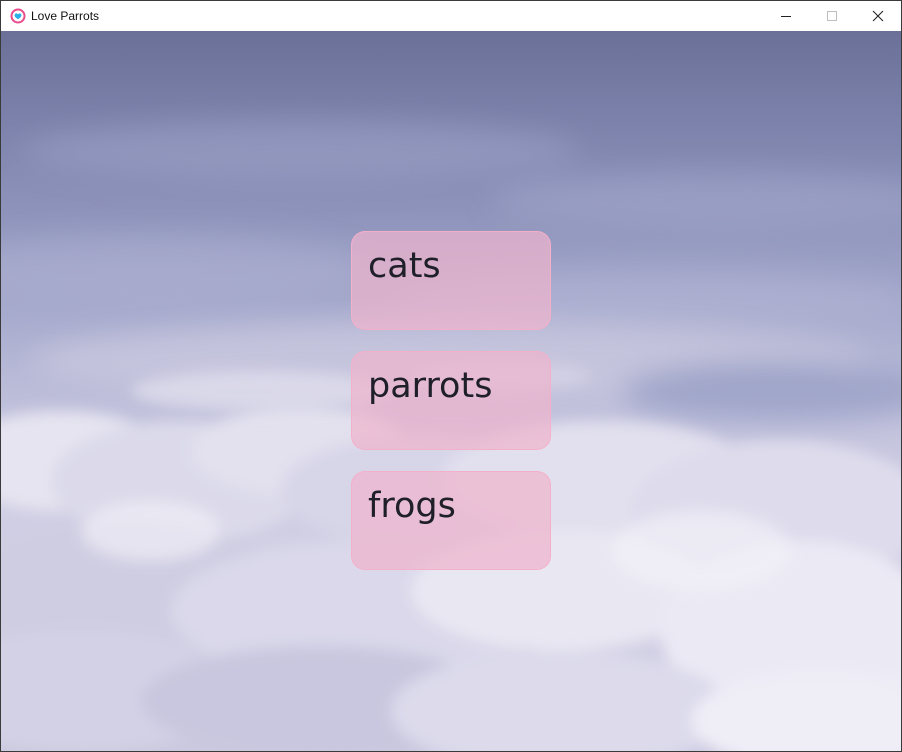  What do you see at coordinates (65, 16) in the screenshot?
I see `window-title: Love Parrots` at bounding box center [65, 16].